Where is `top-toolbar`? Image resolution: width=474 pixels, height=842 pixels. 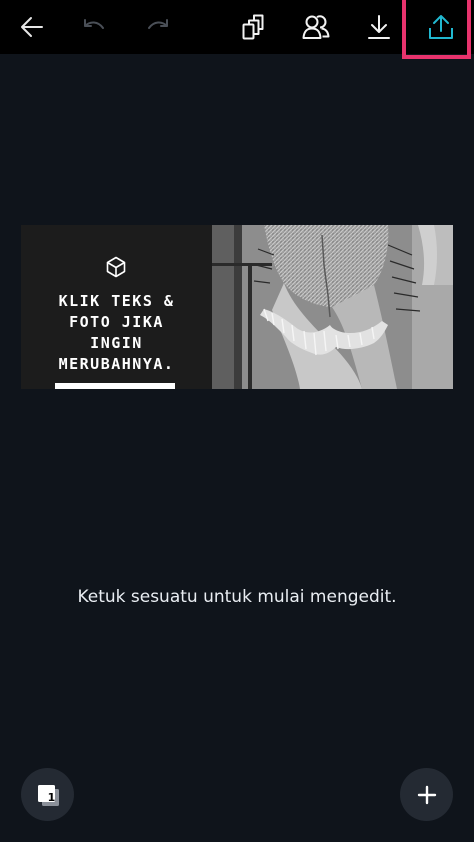 top-toolbar is located at coordinates (237, 29).